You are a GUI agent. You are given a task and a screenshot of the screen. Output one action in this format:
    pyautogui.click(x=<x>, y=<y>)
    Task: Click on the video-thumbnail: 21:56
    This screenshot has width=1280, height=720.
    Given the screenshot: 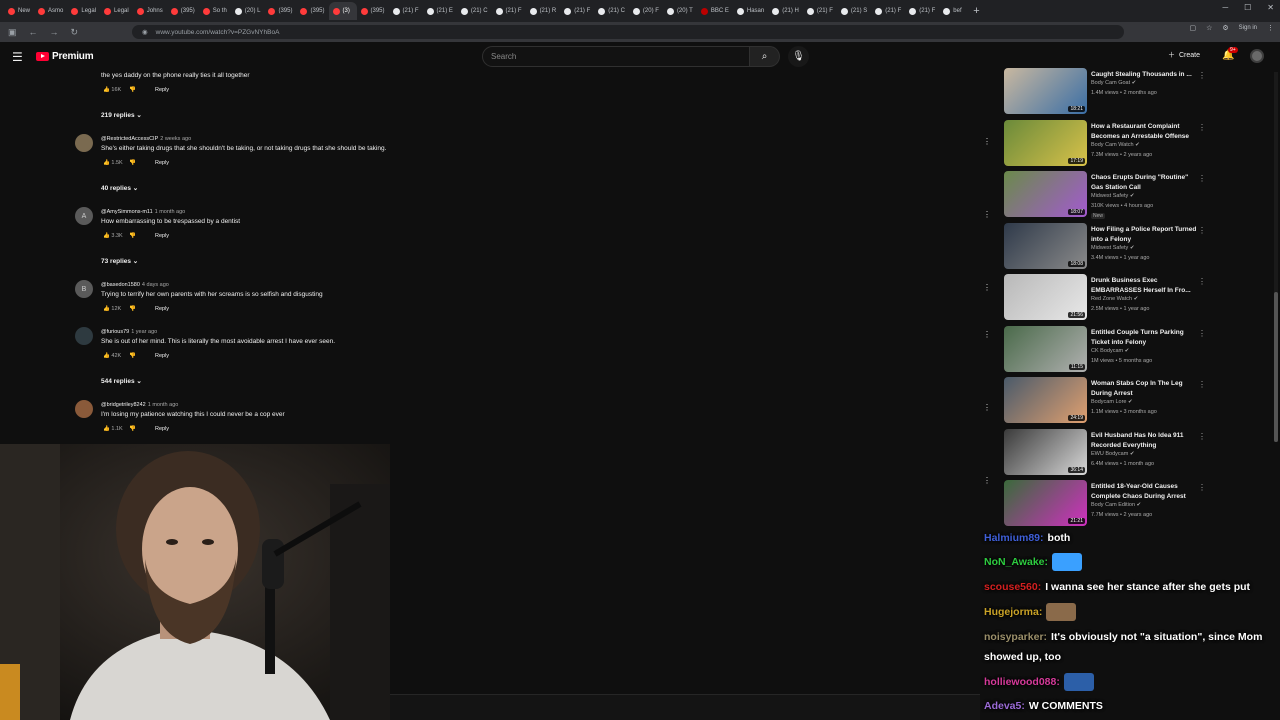 What is the action you would take?
    pyautogui.click(x=1045, y=297)
    